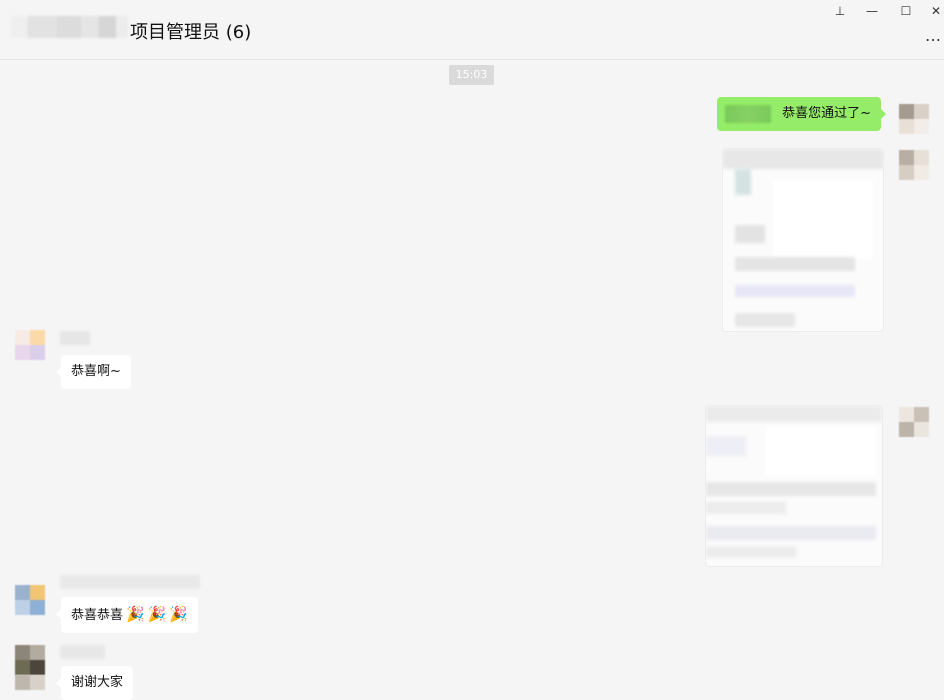 Image resolution: width=944 pixels, height=700 pixels. What do you see at coordinates (94, 683) in the screenshot?
I see `incoming-message: 谢谢大家` at bounding box center [94, 683].